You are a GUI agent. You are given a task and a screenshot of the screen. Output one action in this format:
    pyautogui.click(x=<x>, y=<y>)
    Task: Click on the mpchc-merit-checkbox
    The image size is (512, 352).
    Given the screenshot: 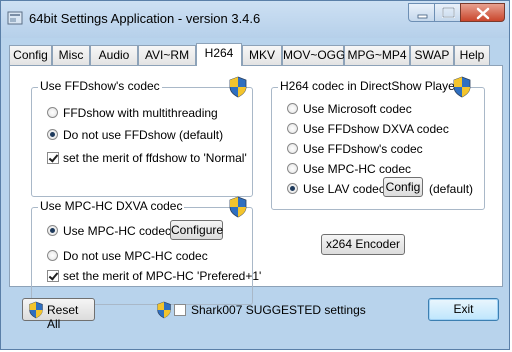 What is the action you would take?
    pyautogui.click(x=53, y=276)
    